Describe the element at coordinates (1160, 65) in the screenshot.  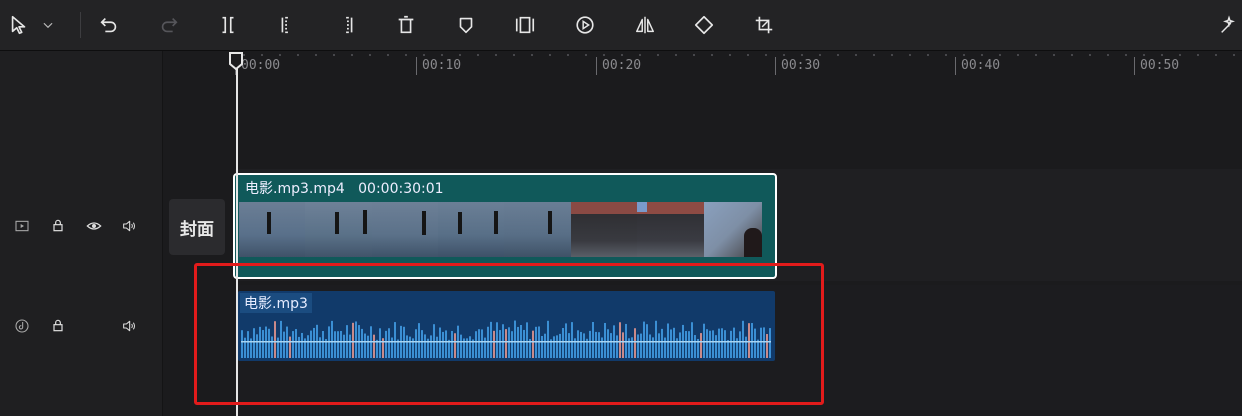
I see `ruler-label: 00:50` at that location.